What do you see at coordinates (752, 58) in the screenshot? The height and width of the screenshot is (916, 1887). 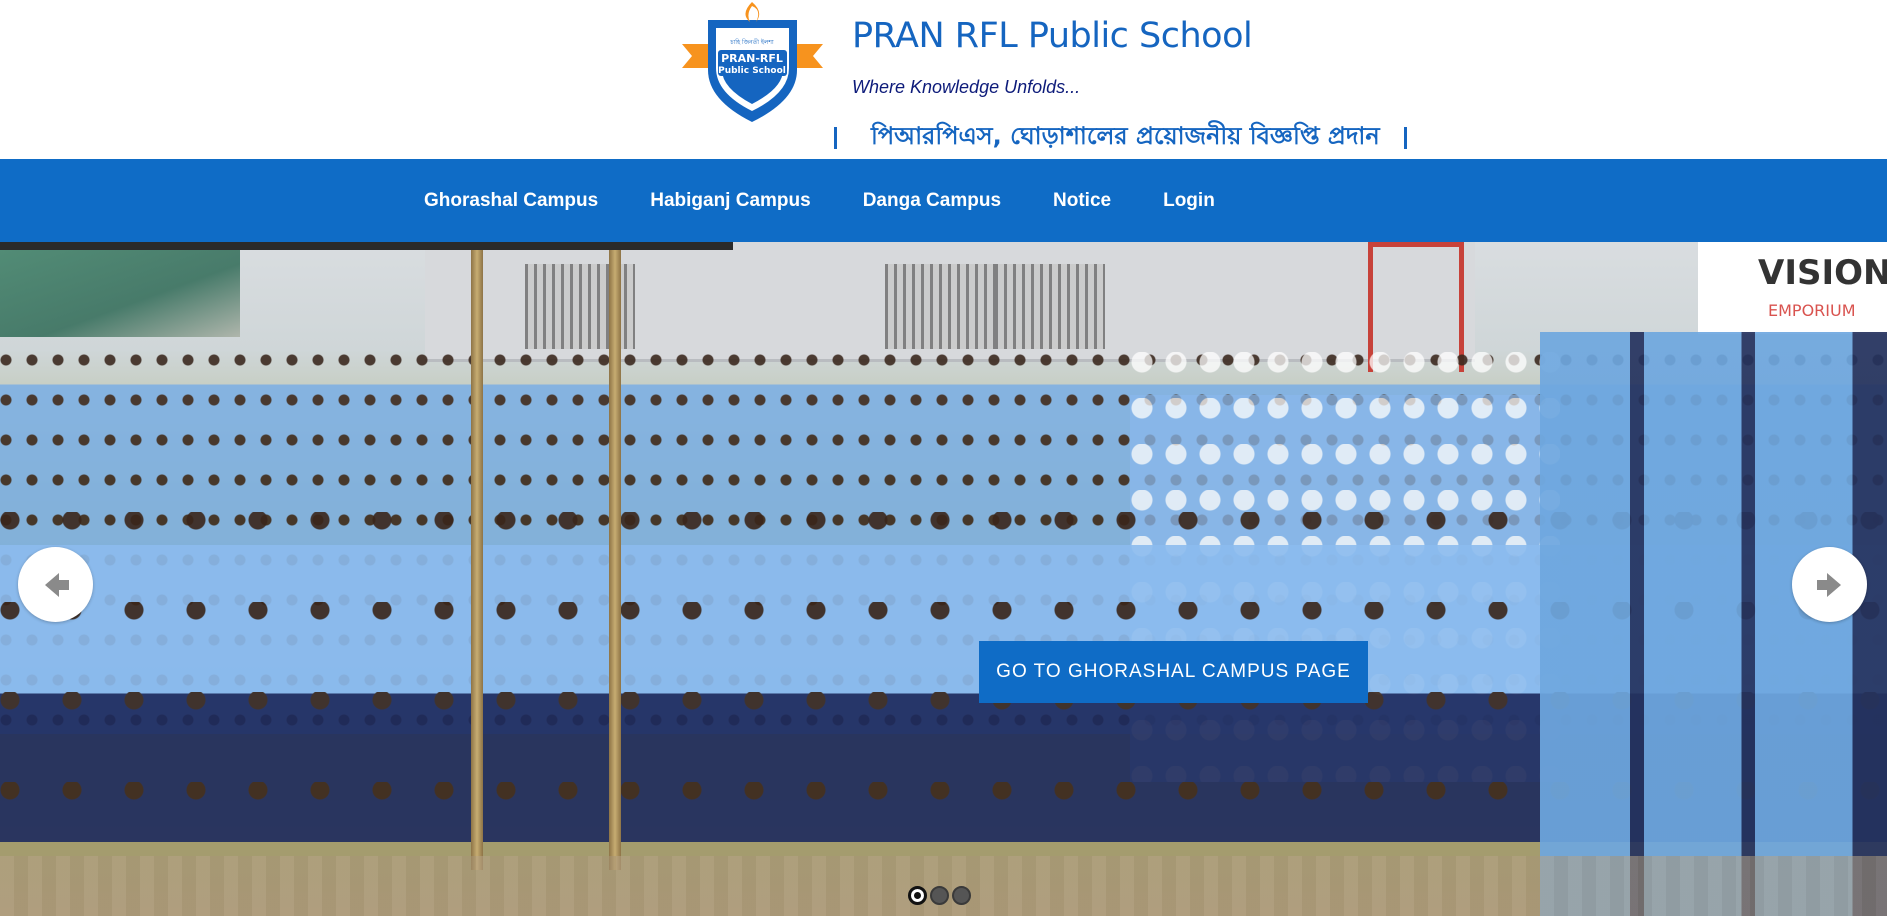 I see `logo-text-line1: PRAN-RFL` at bounding box center [752, 58].